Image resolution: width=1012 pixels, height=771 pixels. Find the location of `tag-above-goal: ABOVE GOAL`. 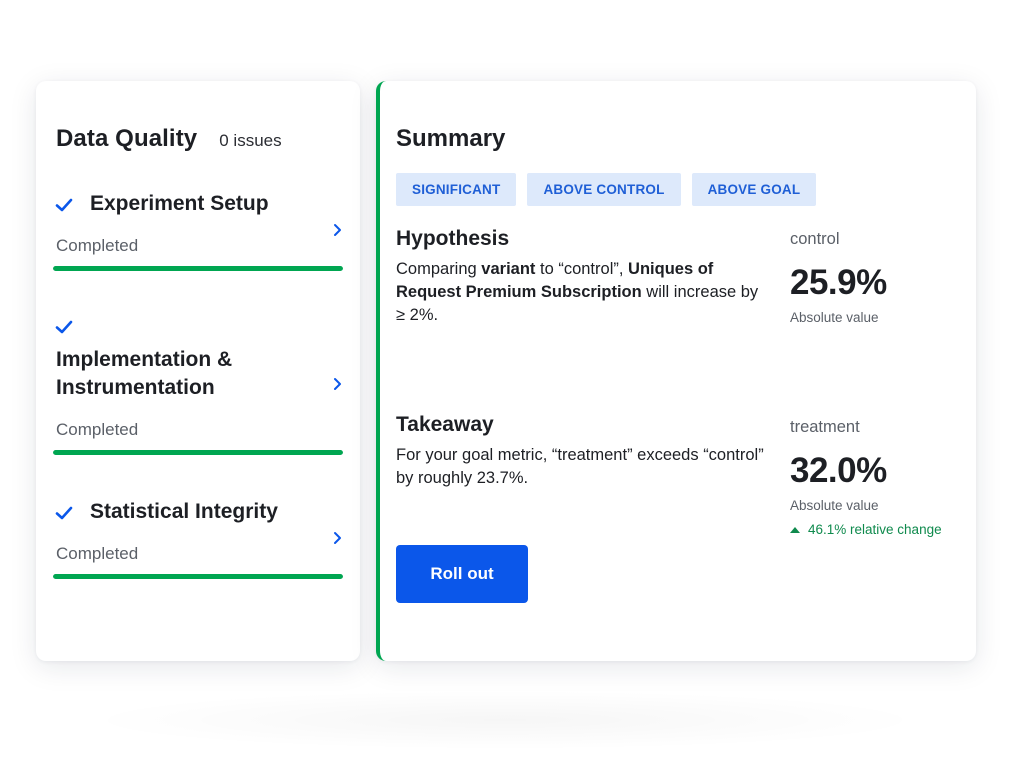

tag-above-goal: ABOVE GOAL is located at coordinates (754, 189).